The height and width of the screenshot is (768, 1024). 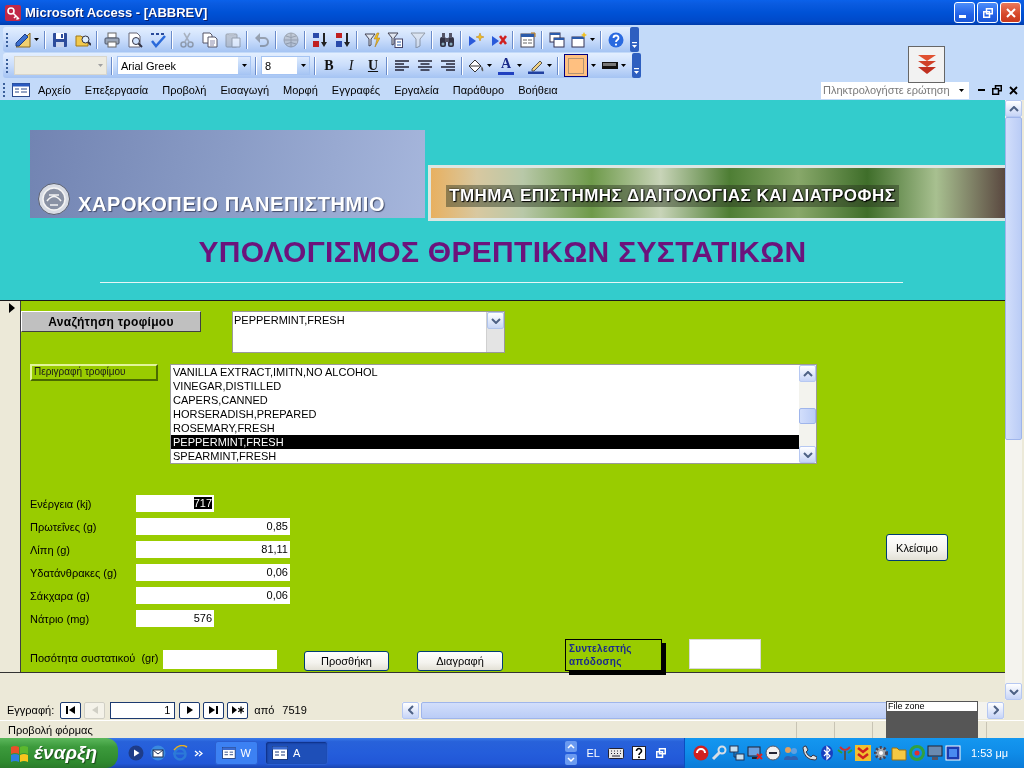 What do you see at coordinates (616, 753) in the screenshot?
I see `keyboard-icon` at bounding box center [616, 753].